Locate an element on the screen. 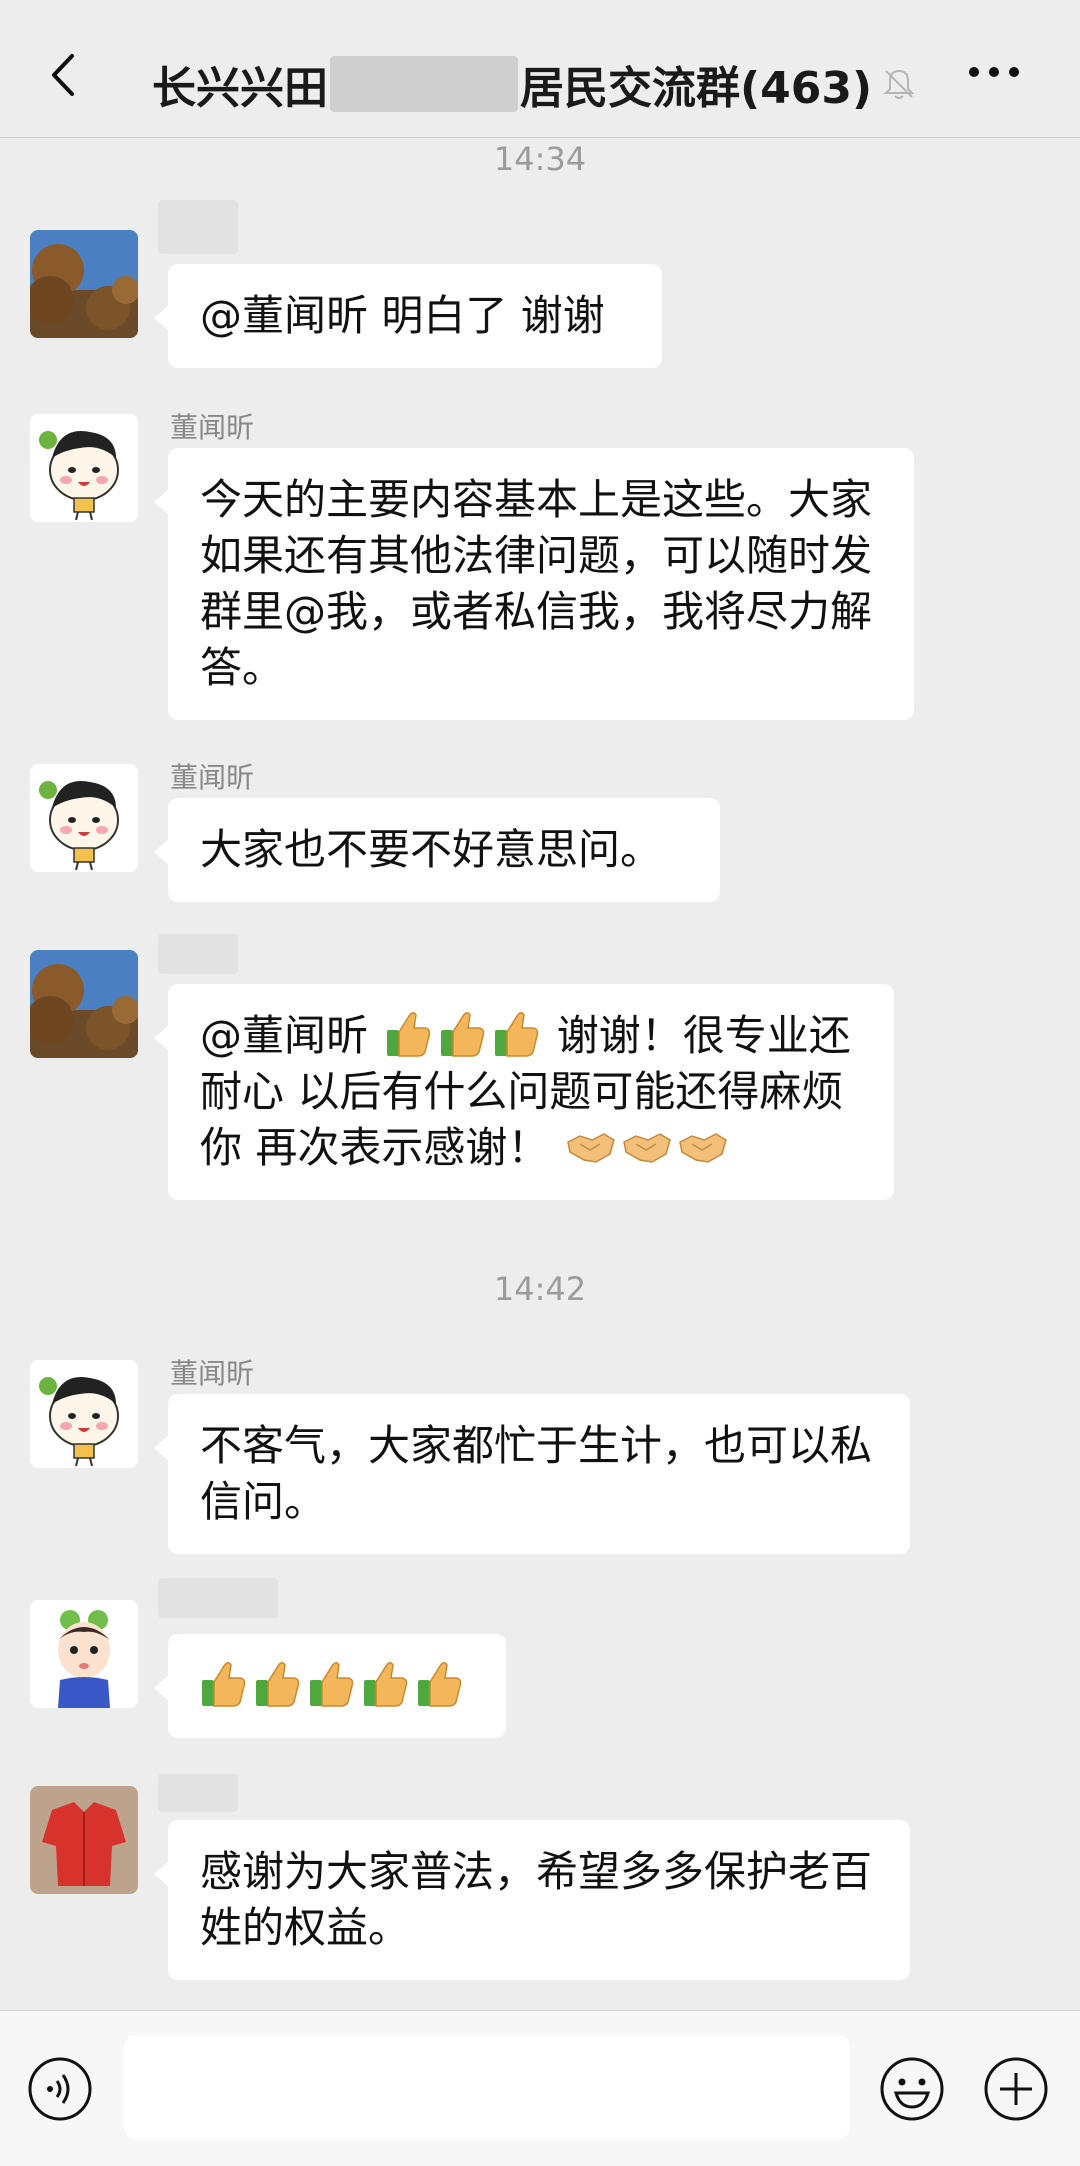  message-bubble: 大家也不要不好意思问。 is located at coordinates (437, 850).